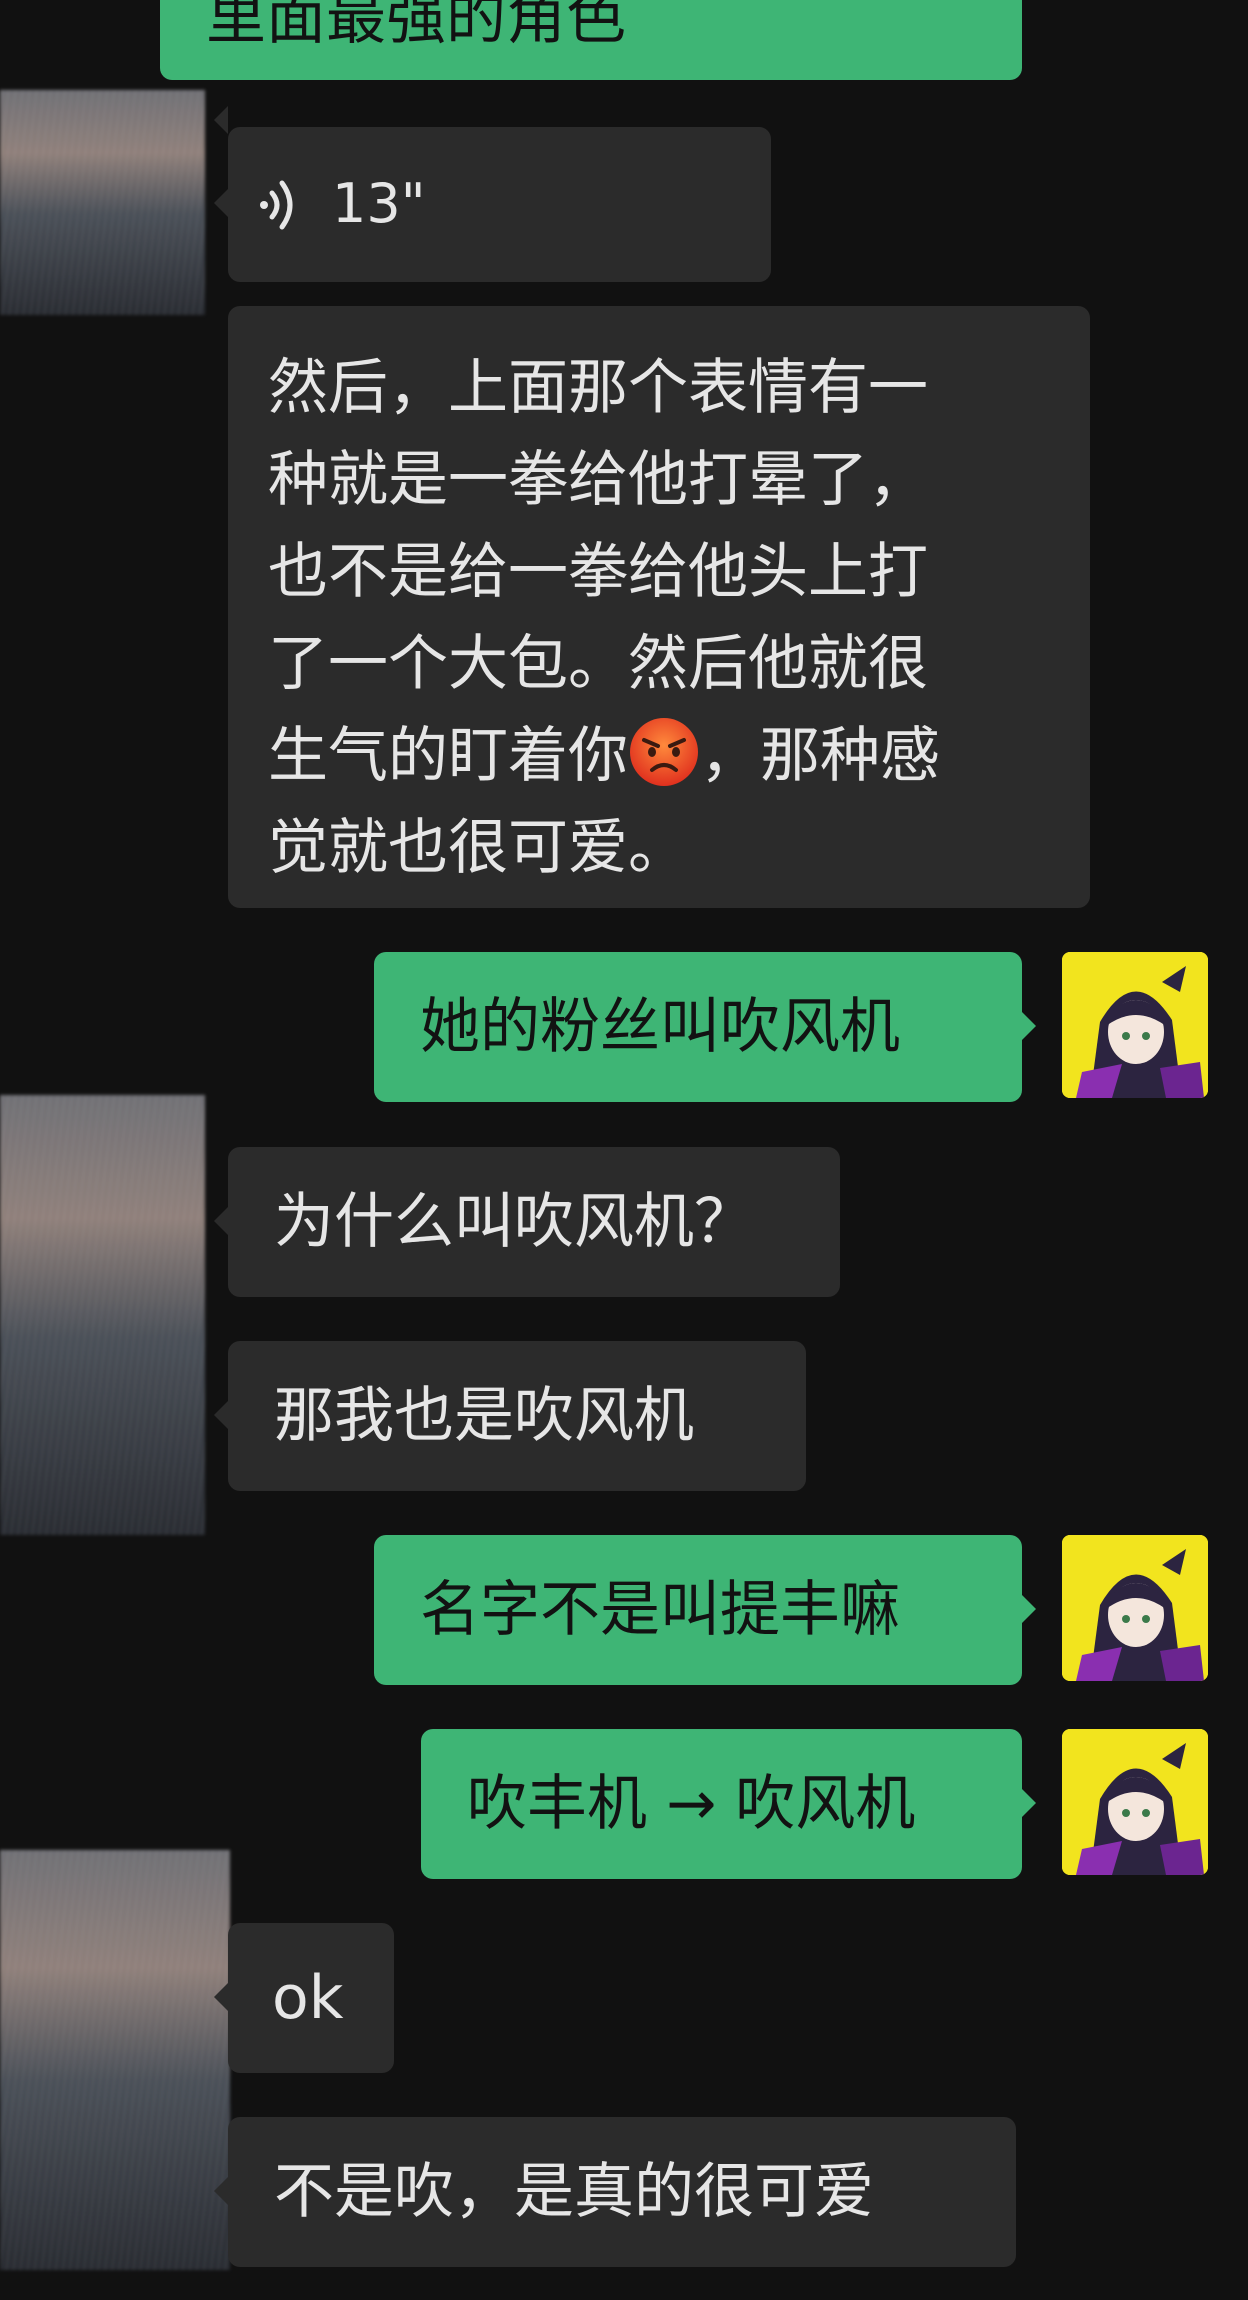 This screenshot has height=2300, width=1248. I want to click on message-text: ok, so click(308, 1998).